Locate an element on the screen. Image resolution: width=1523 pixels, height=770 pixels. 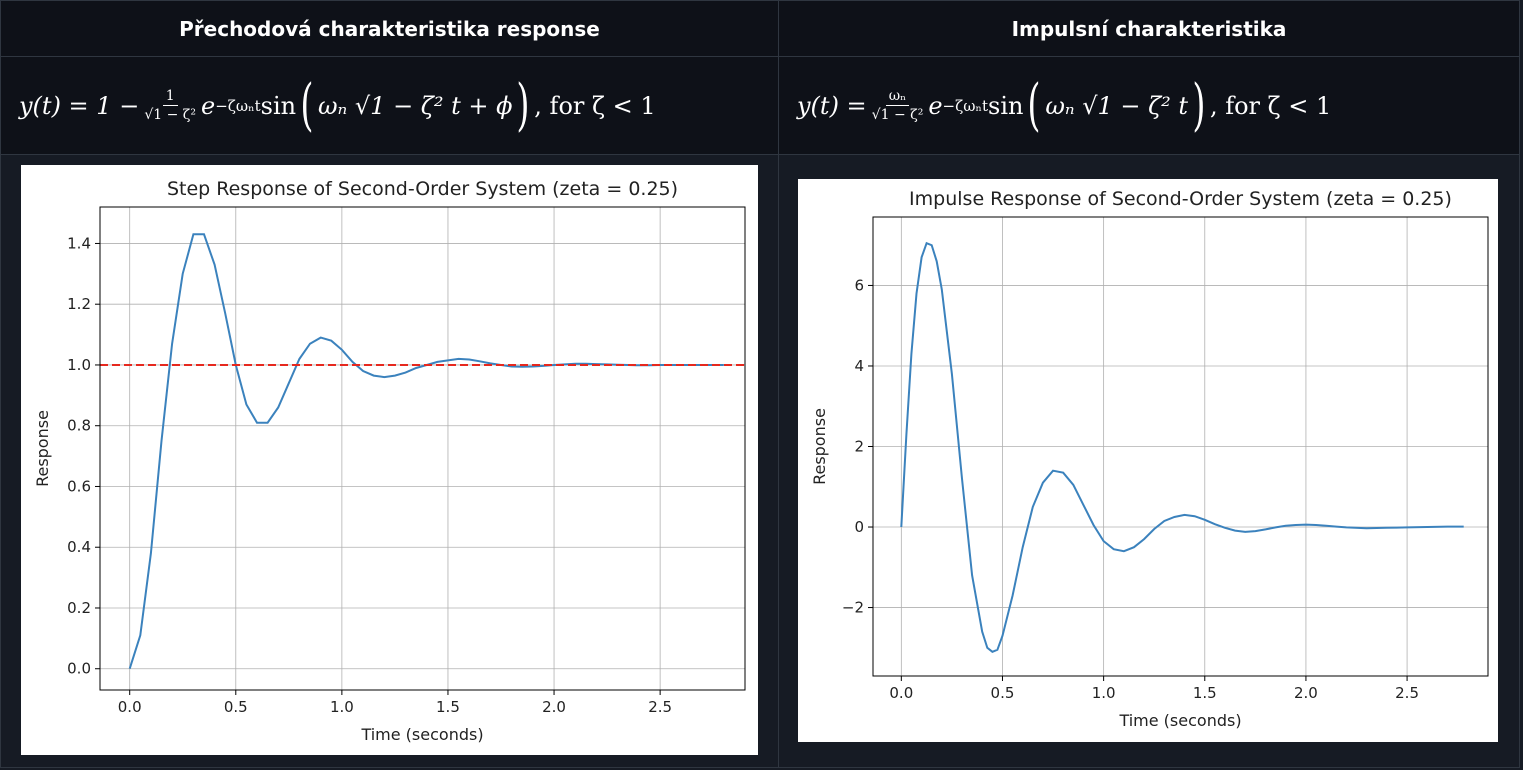
step-func-arg: ωₙ √1 − ζ² t + ϕ is located at coordinates (415, 105).